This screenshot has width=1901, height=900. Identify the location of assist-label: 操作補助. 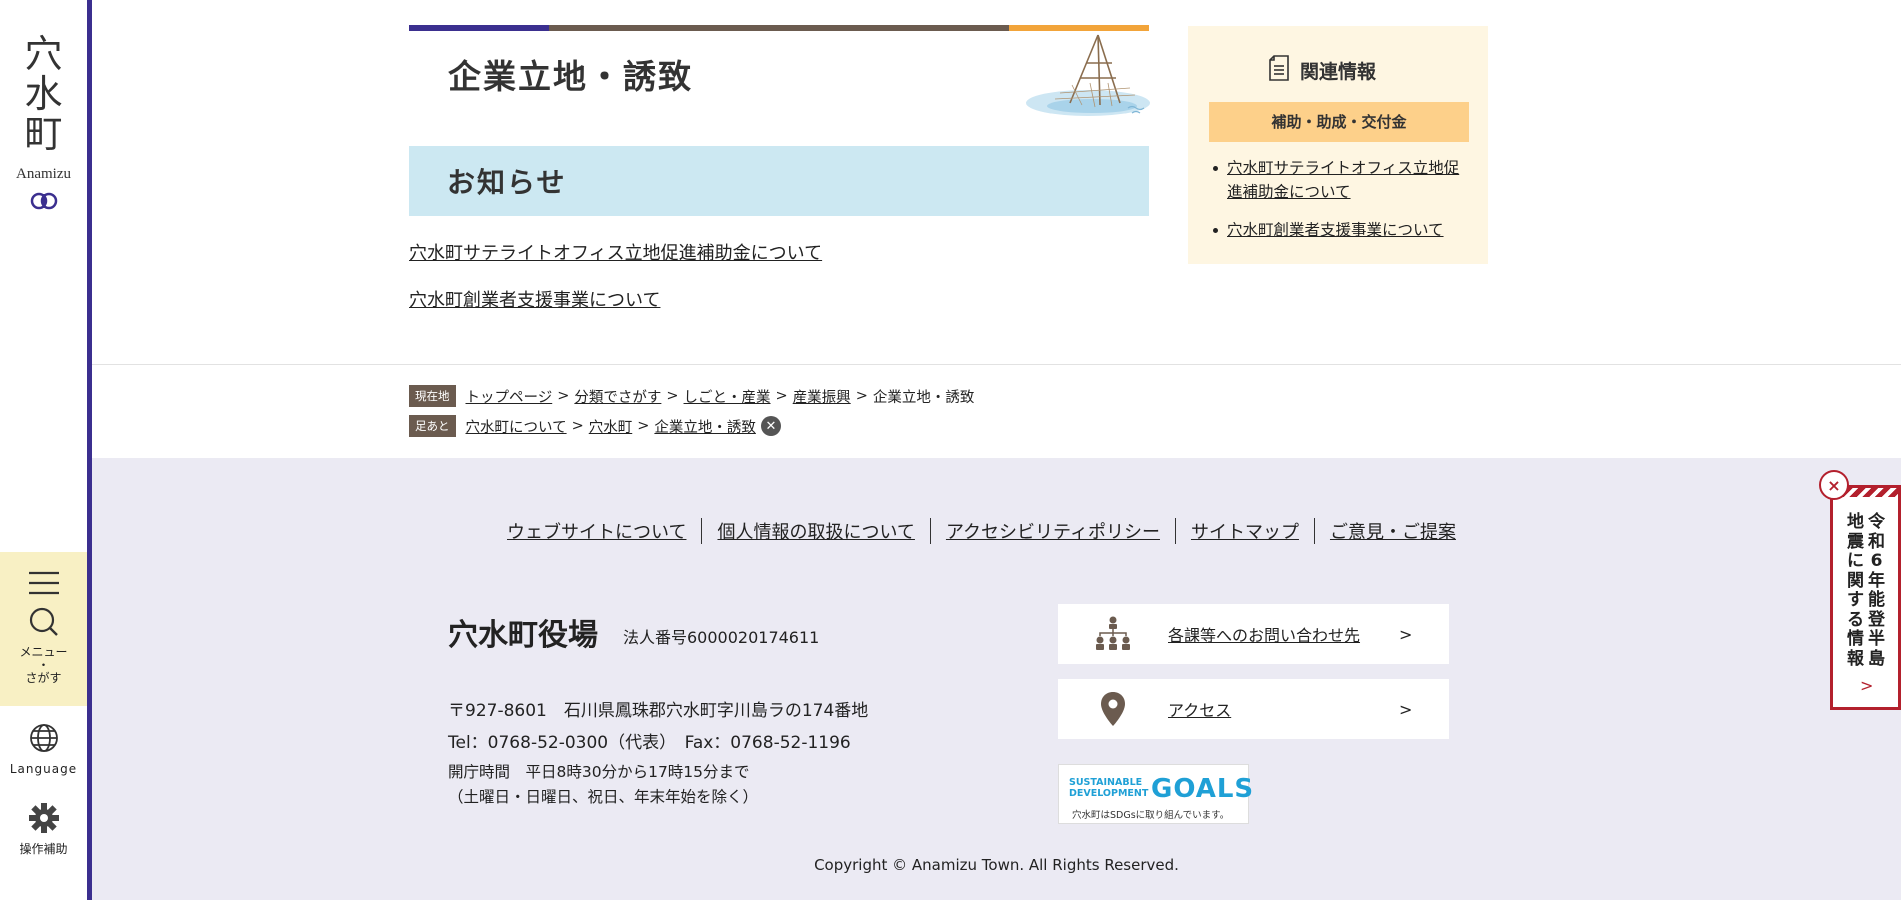
(43, 849).